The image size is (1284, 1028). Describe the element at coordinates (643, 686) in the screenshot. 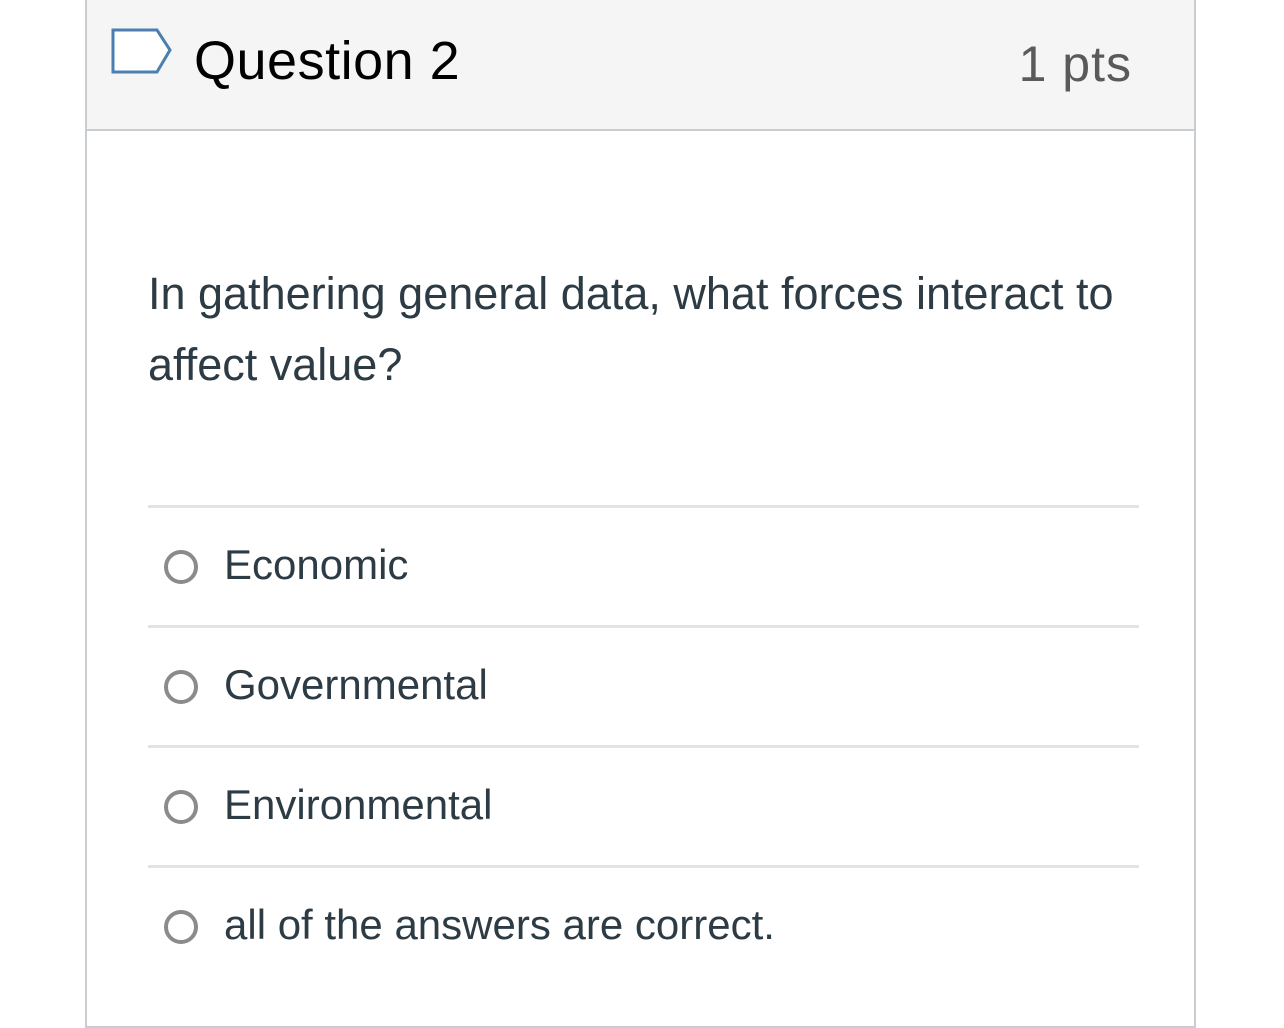

I see `answer-option-governmental: Governmental` at that location.